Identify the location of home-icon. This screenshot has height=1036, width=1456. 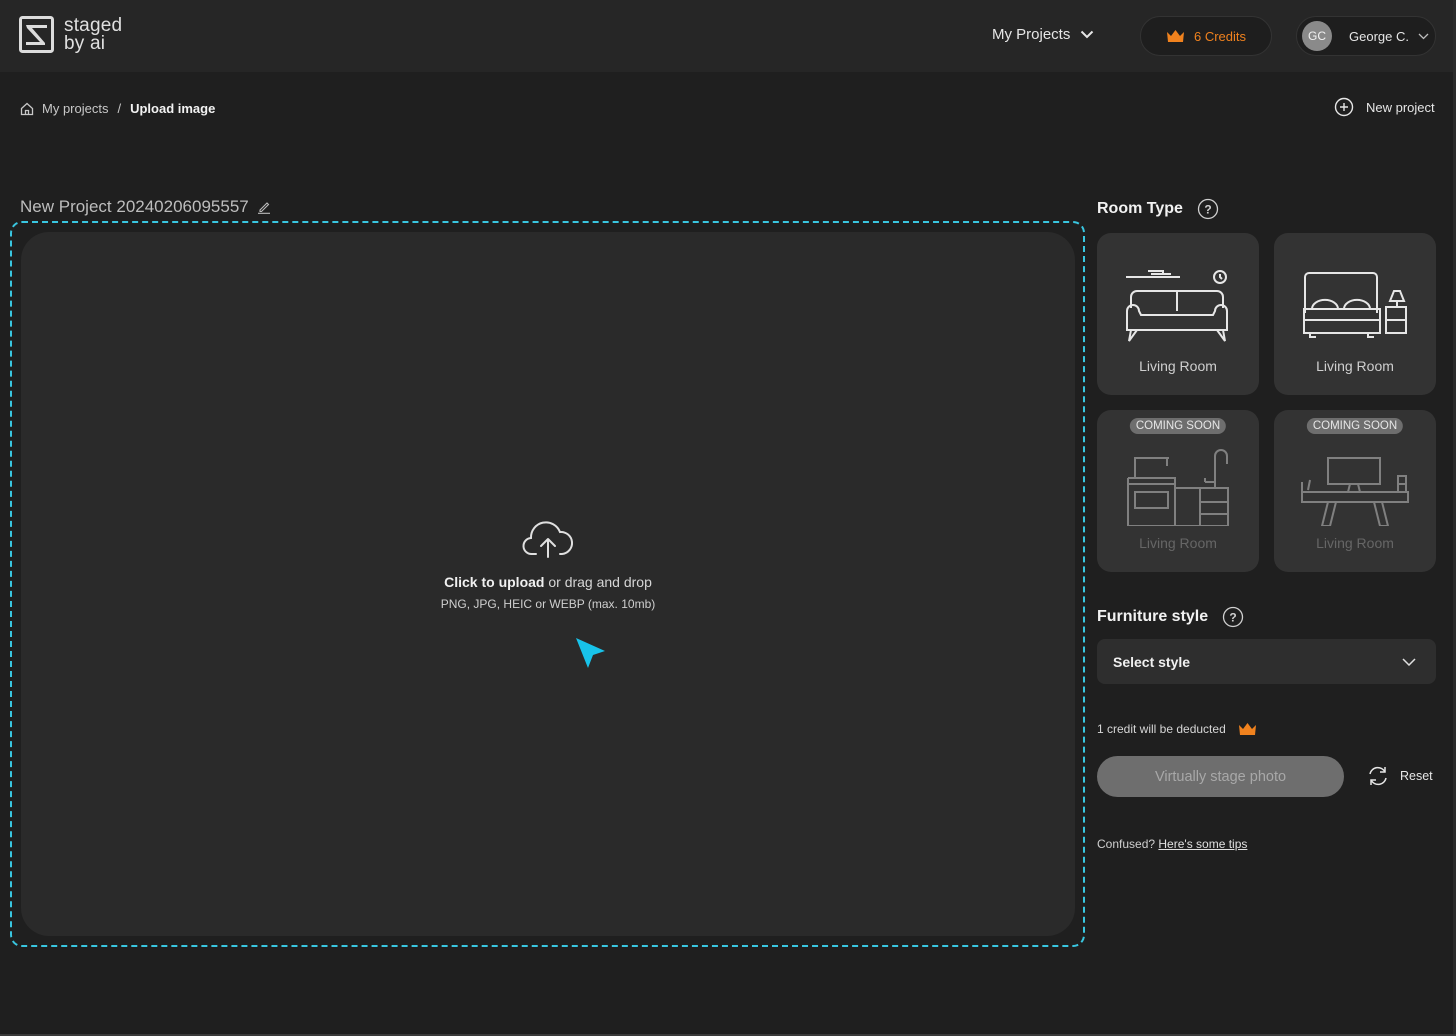
(27, 109).